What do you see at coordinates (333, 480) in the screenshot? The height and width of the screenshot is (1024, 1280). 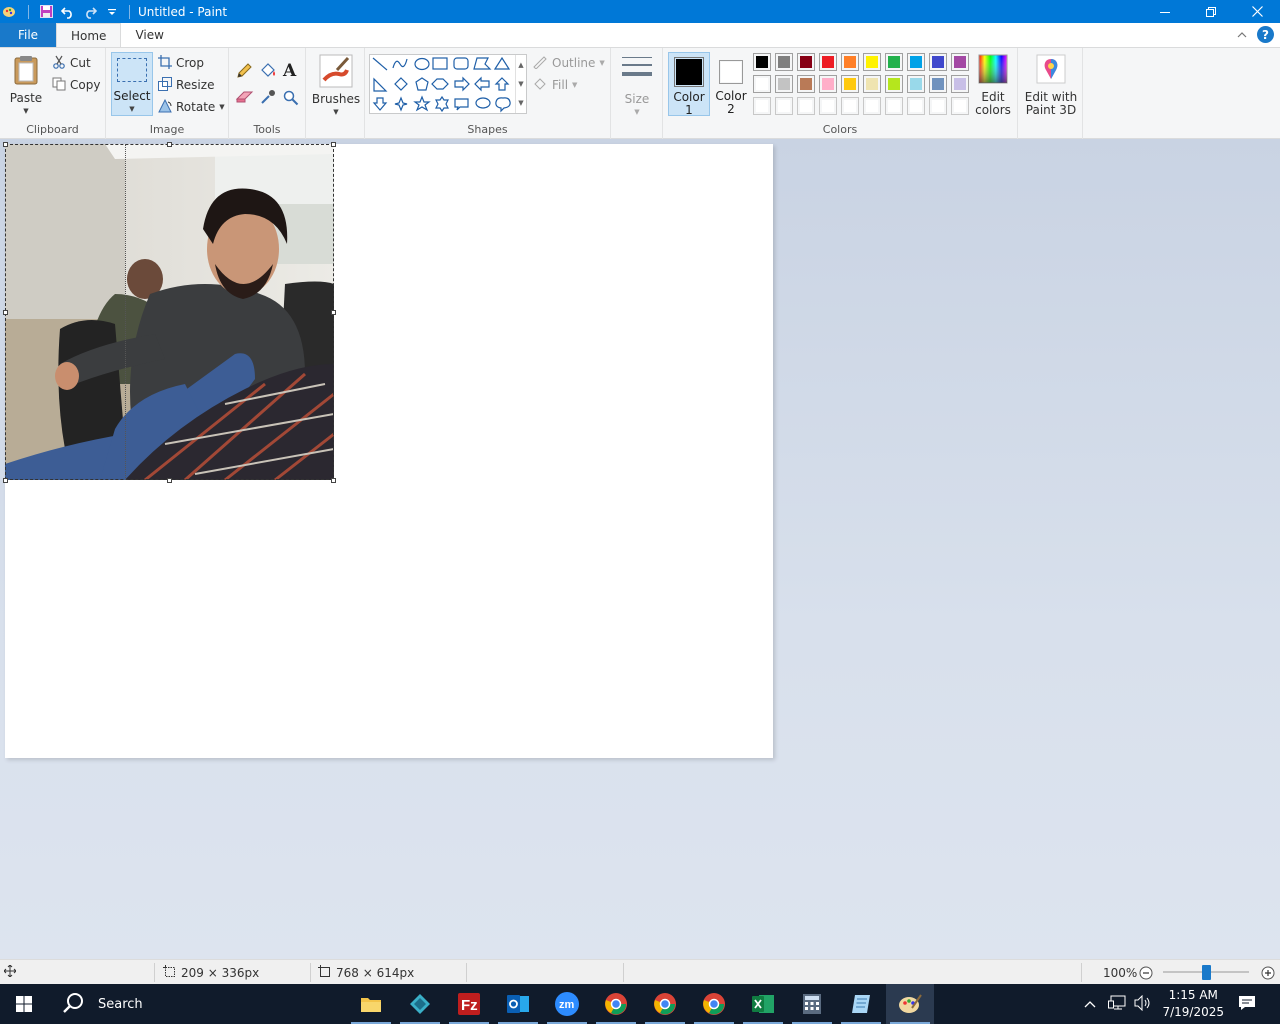 I see `resize-handle-bottom-right` at bounding box center [333, 480].